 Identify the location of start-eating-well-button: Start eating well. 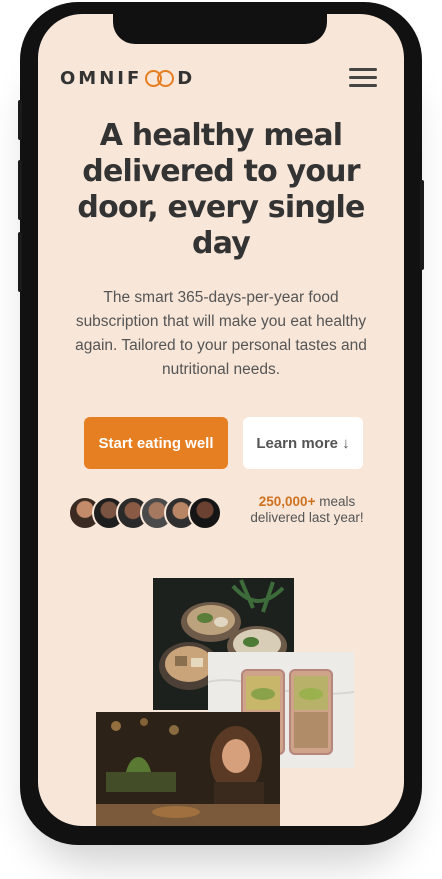
(156, 443).